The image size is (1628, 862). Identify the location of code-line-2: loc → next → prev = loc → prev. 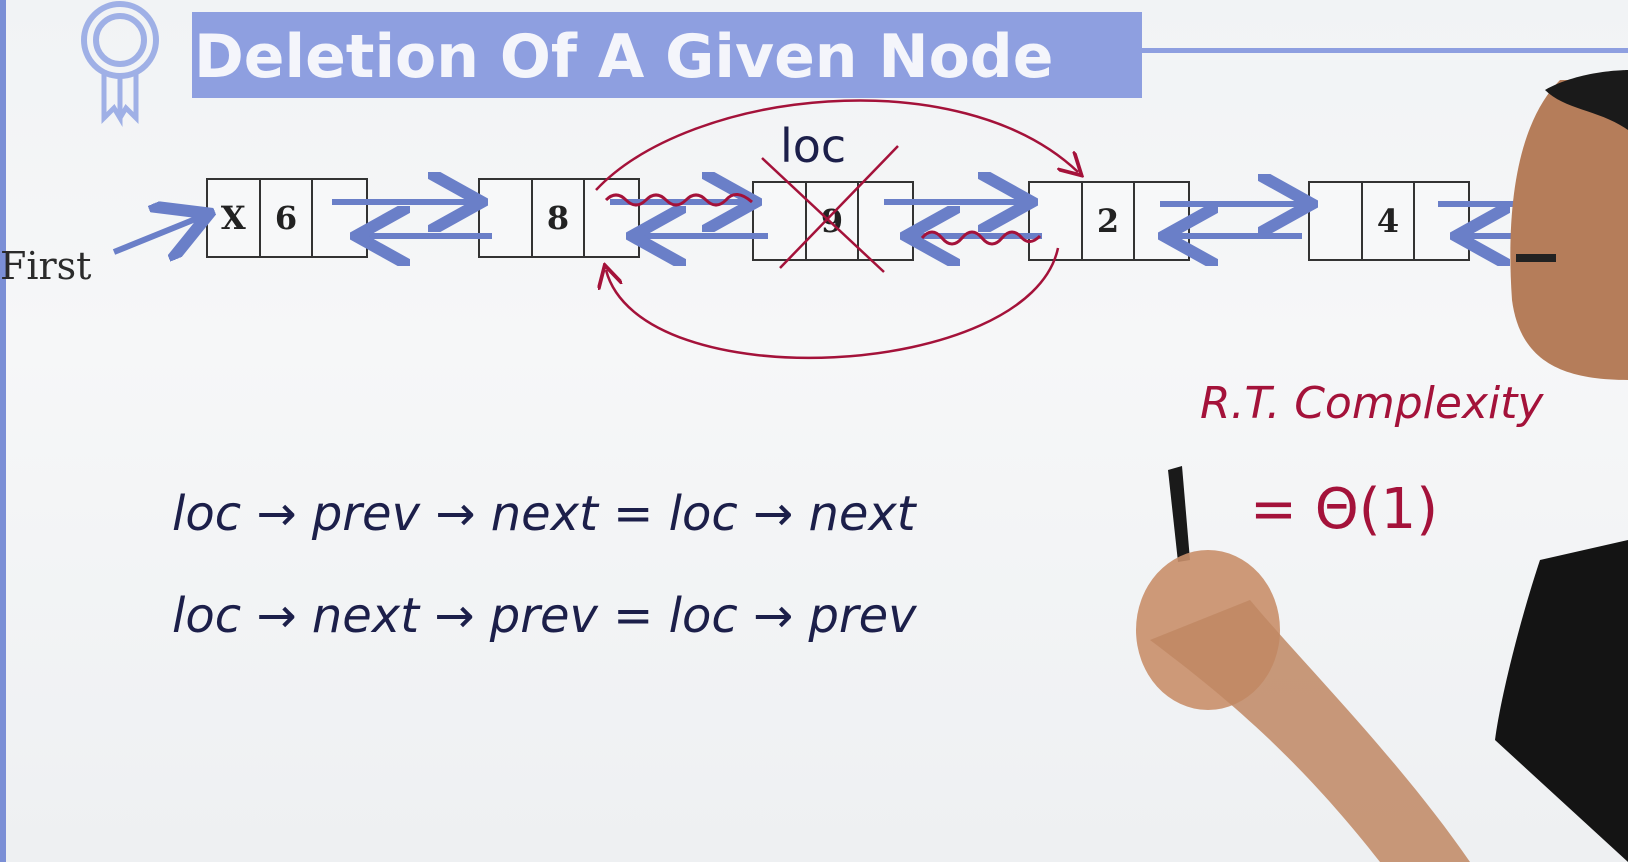
(544, 616).